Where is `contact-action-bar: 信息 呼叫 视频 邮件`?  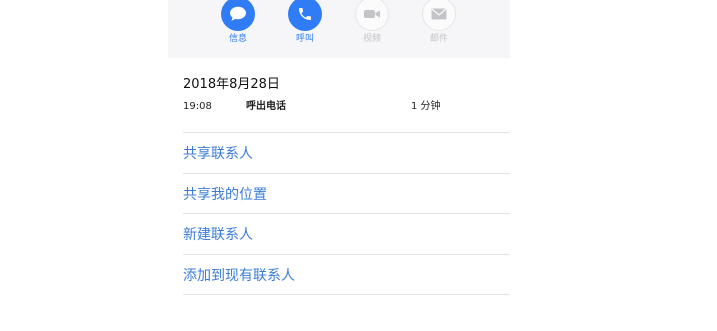
contact-action-bar: 信息 呼叫 视频 邮件 is located at coordinates (339, 29).